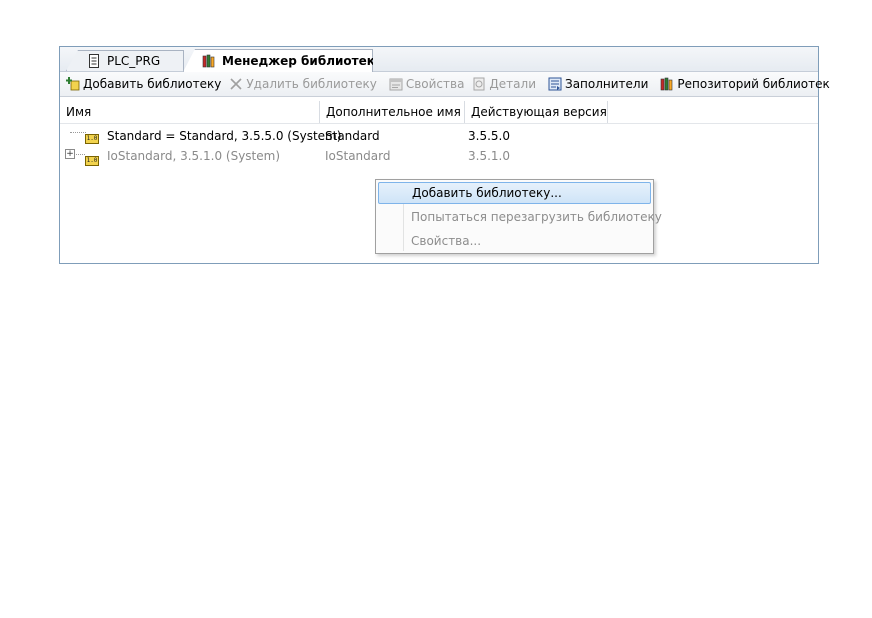  Describe the element at coordinates (190, 112) in the screenshot. I see `column-header-name: Имя` at that location.